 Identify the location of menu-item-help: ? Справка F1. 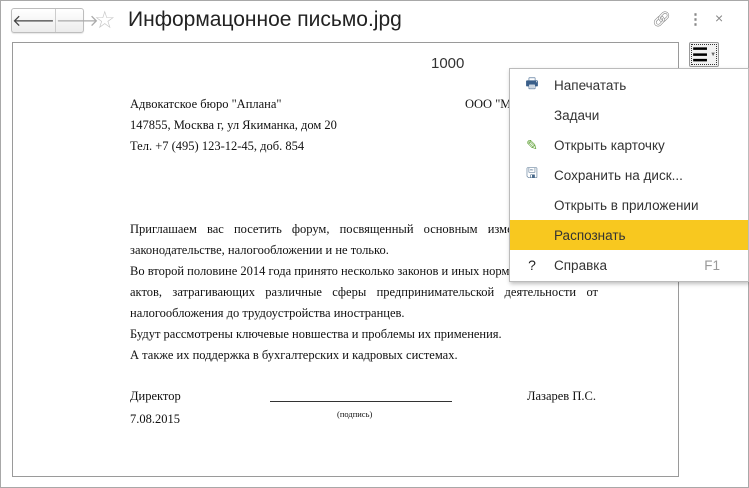
(629, 265).